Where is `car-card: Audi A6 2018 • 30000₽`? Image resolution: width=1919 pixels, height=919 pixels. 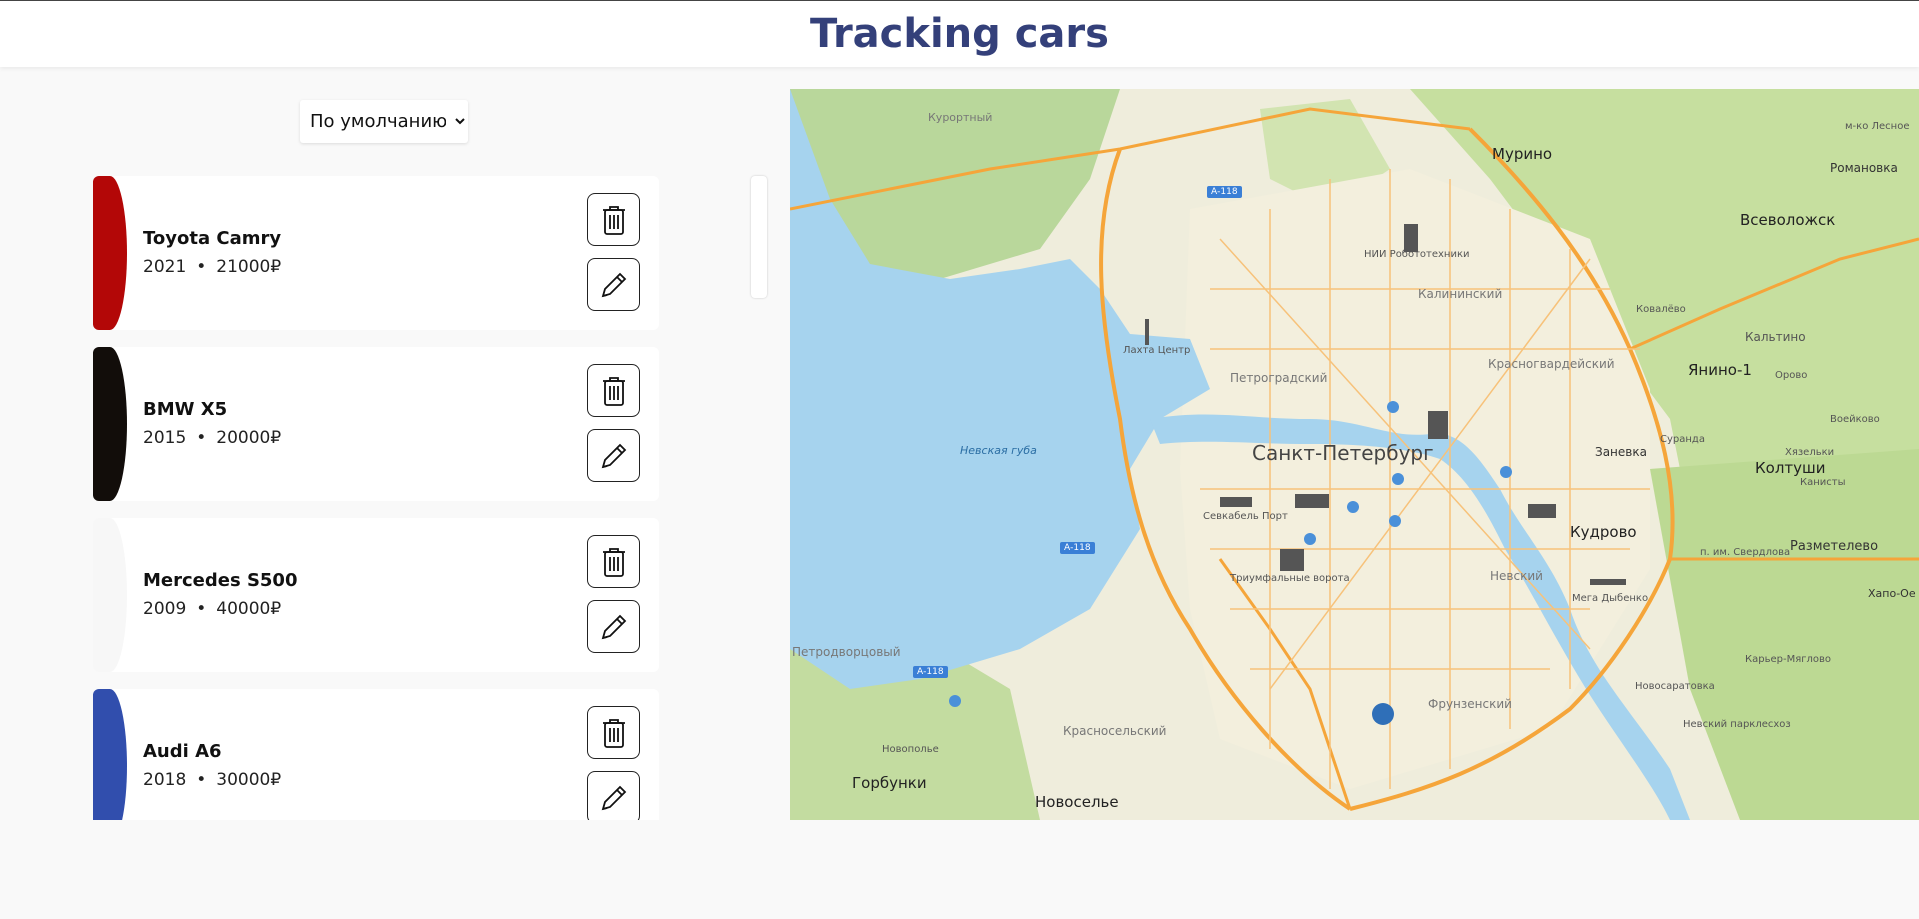 car-card: Audi A6 2018 • 30000₽ is located at coordinates (376, 754).